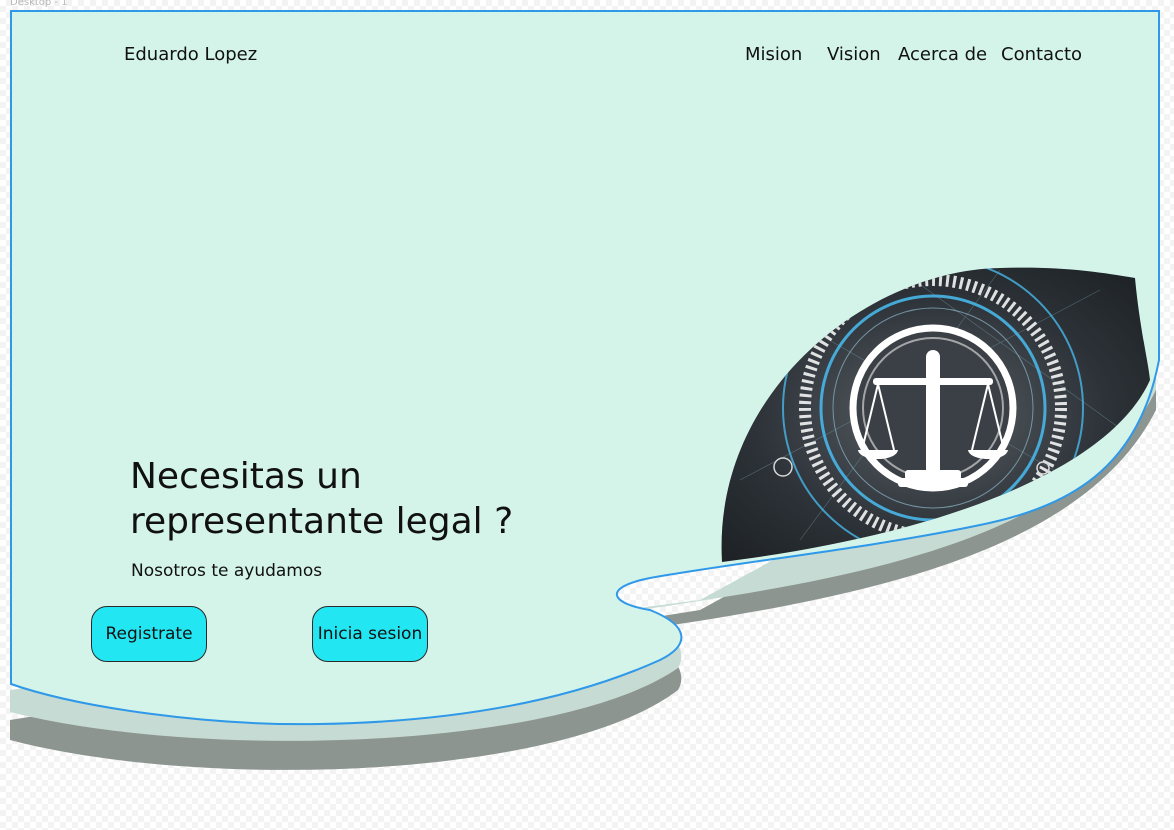 The image size is (1174, 830). I want to click on hero-title-line-2: representante legal ?, so click(322, 521).